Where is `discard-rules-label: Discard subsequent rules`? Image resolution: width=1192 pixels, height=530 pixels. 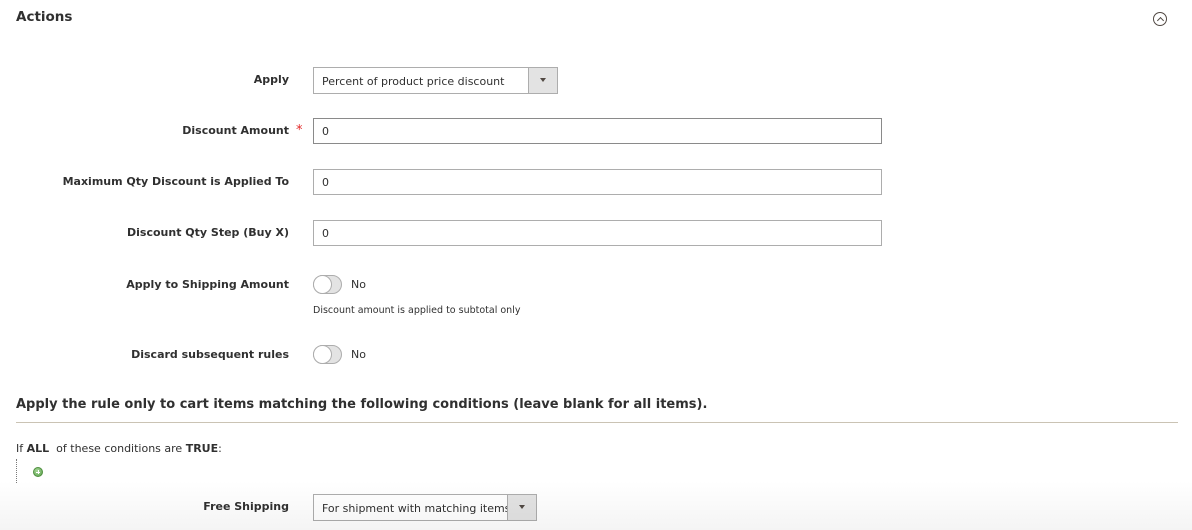
discard-rules-label: Discard subsequent rules is located at coordinates (210, 354).